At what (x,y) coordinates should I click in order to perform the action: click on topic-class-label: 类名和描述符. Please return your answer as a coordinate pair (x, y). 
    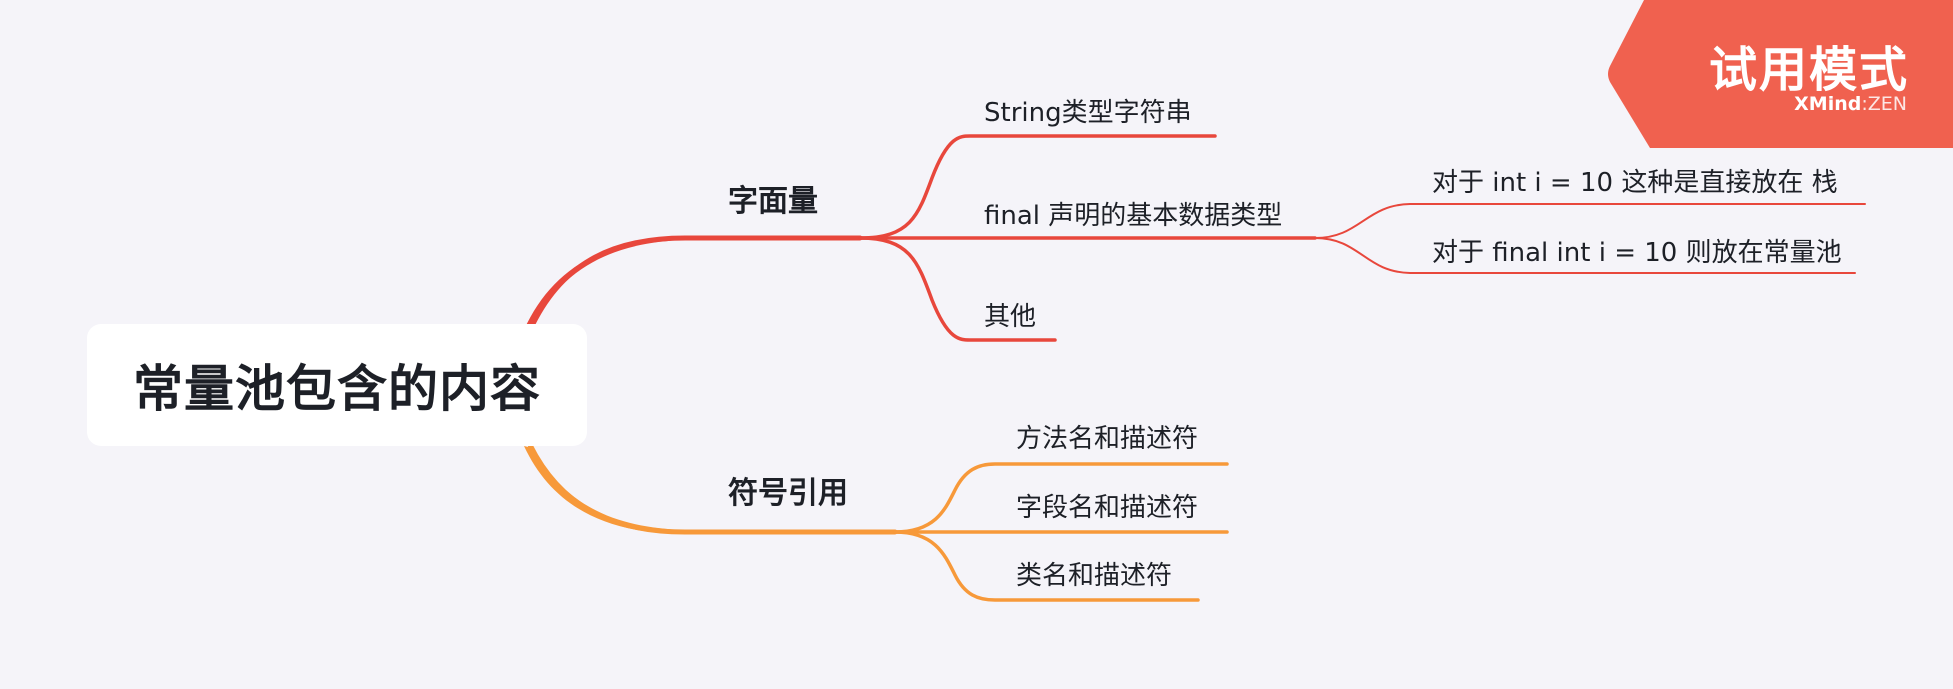
    Looking at the image, I should click on (1094, 576).